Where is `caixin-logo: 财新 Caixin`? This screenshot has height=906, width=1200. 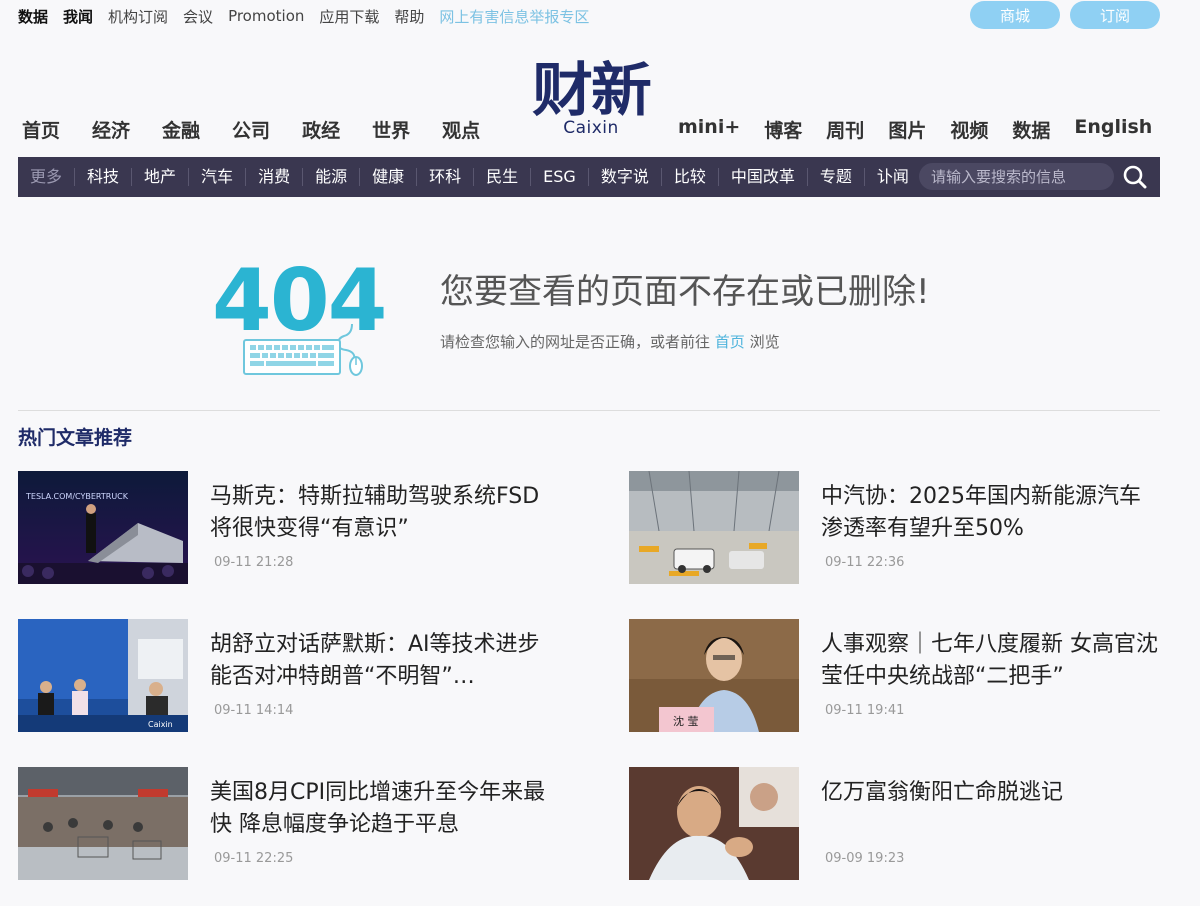 caixin-logo: 财新 Caixin is located at coordinates (591, 99).